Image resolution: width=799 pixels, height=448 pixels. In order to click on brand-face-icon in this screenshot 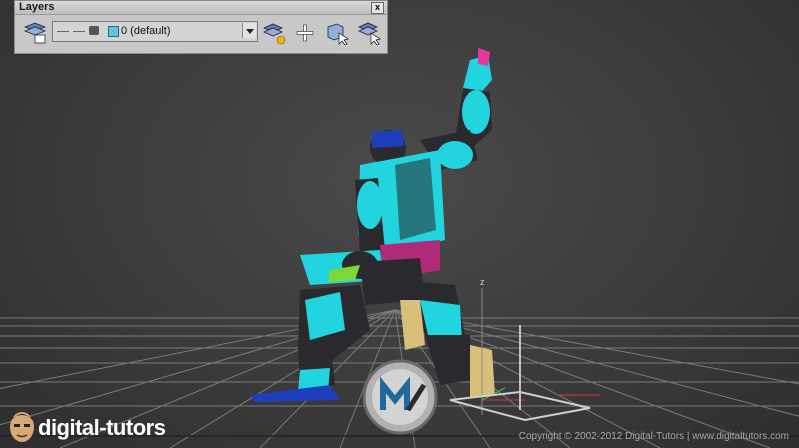, I will do `click(22, 427)`.